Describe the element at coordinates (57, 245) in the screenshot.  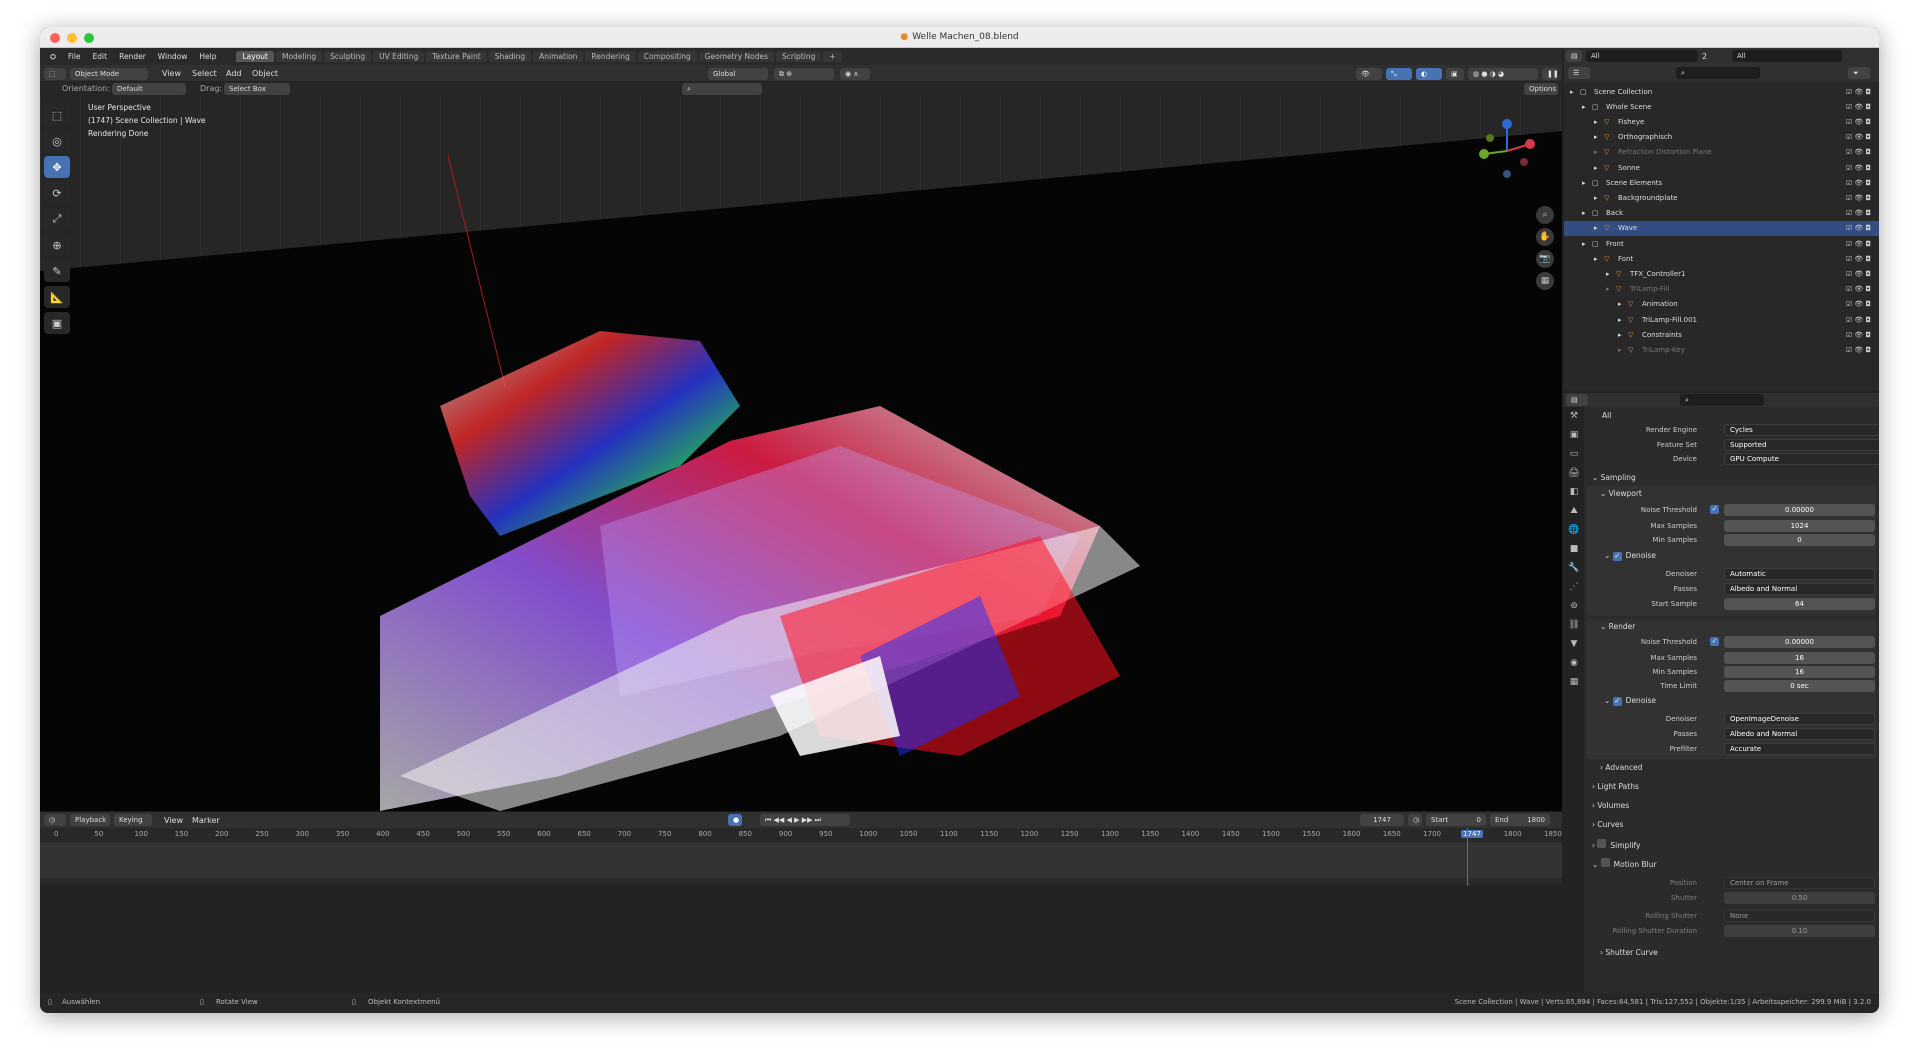
I see `transform-icon: ⊕` at that location.